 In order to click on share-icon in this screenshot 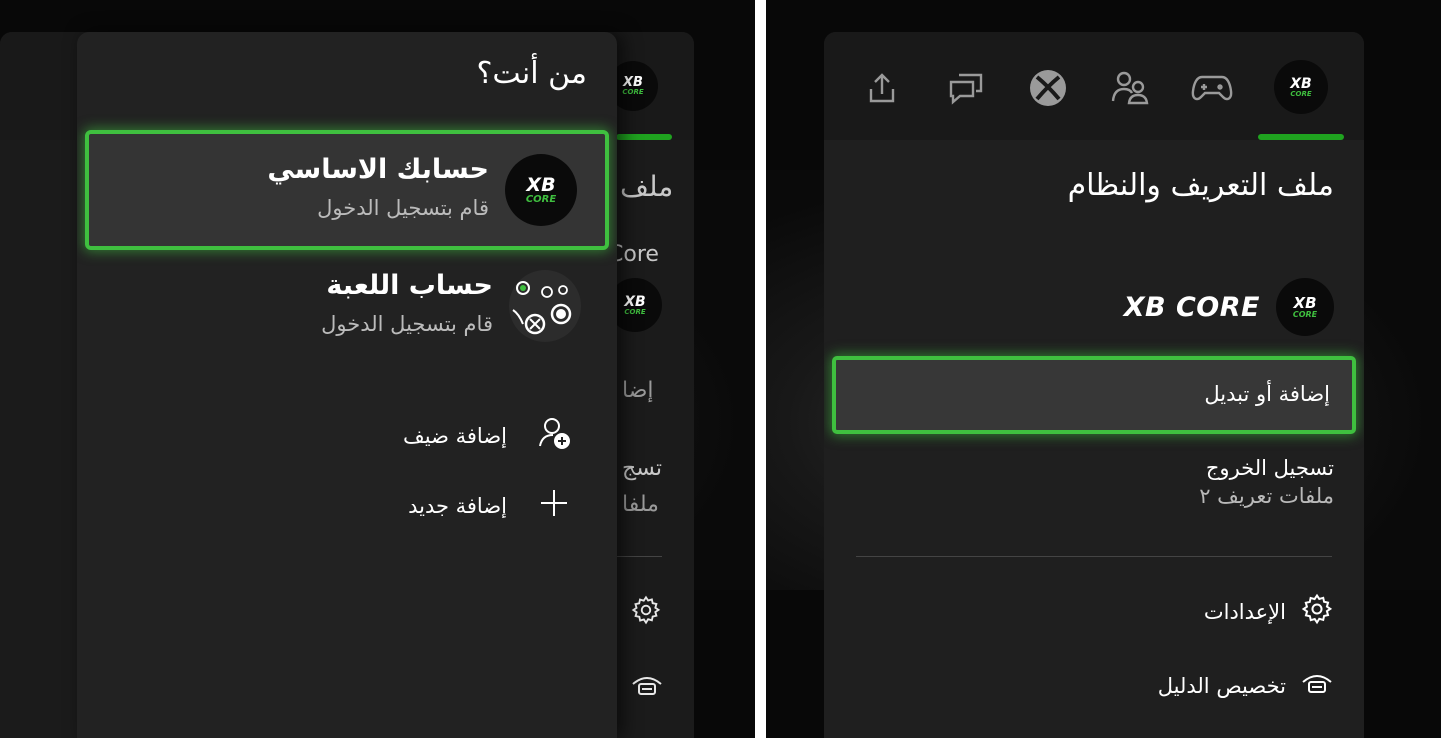, I will do `click(882, 88)`.